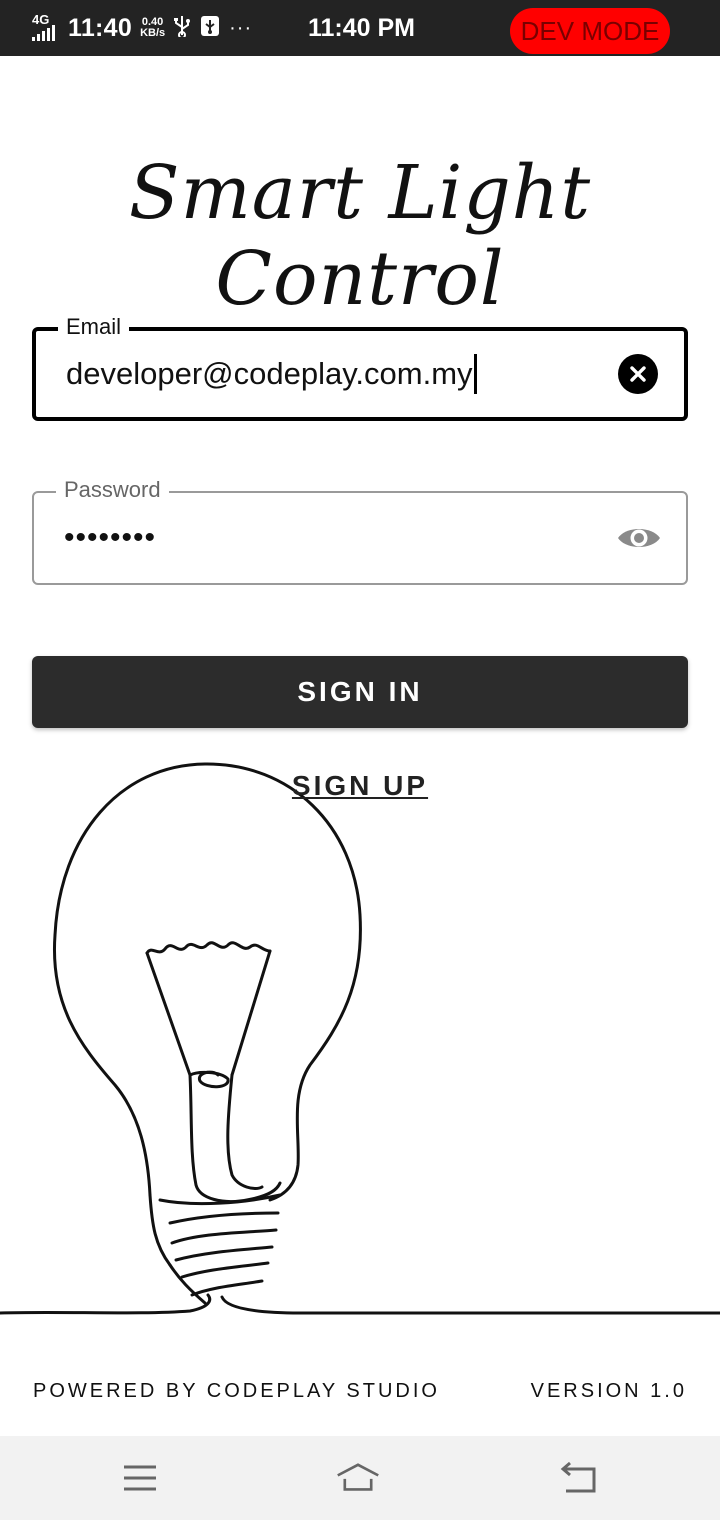 The height and width of the screenshot is (1520, 720). What do you see at coordinates (236, 1391) in the screenshot?
I see `powered-by-text: POWERED BY CODEPLAY STUDIO` at bounding box center [236, 1391].